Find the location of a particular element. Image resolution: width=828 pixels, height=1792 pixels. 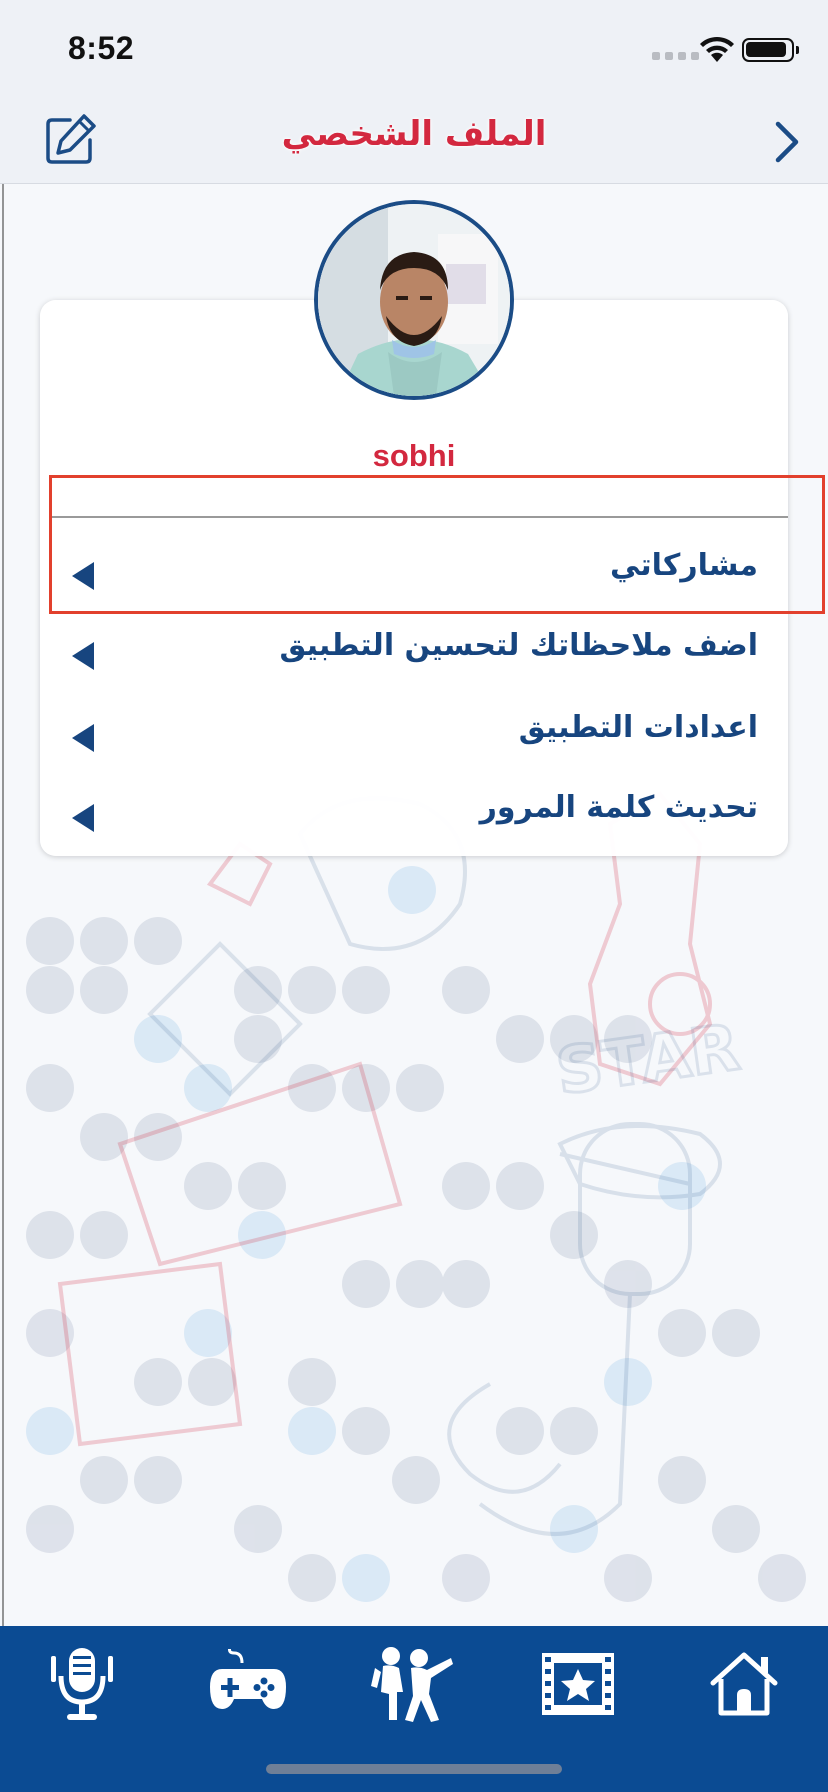

tab-videos is located at coordinates (578, 1684).